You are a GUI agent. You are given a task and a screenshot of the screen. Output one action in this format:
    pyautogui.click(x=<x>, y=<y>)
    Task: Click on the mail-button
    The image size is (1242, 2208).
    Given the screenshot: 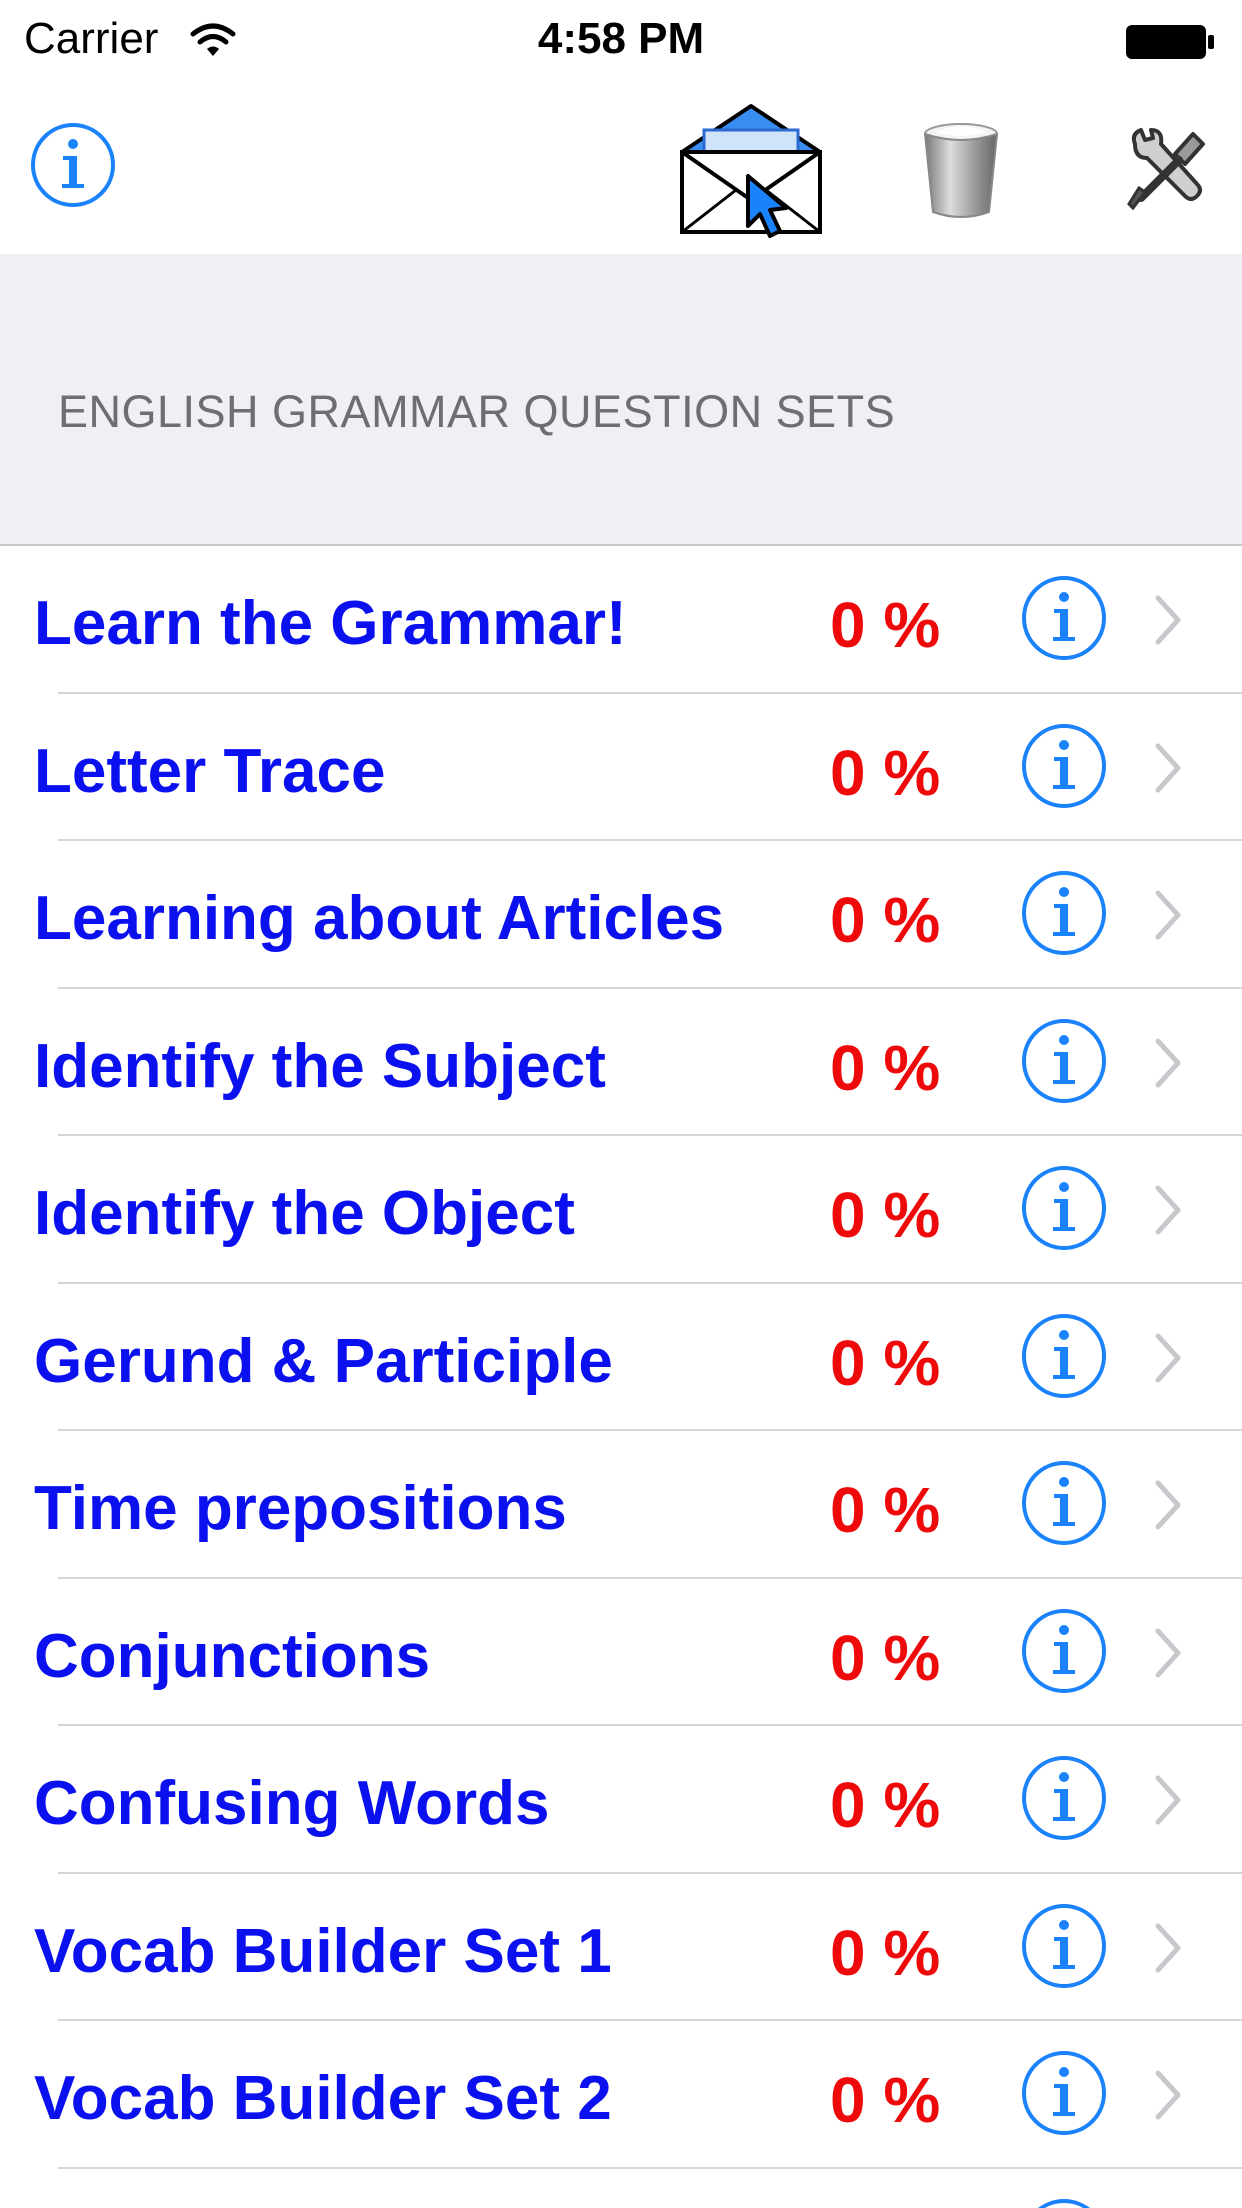 What is the action you would take?
    pyautogui.click(x=751, y=171)
    